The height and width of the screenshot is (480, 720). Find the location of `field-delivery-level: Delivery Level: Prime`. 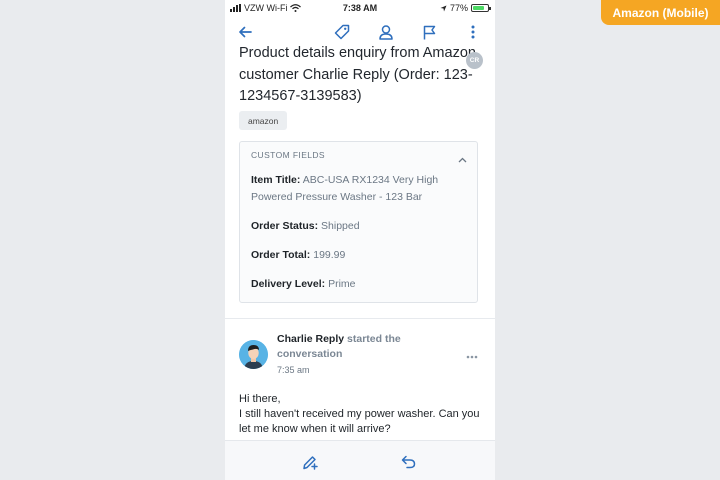

field-delivery-level: Delivery Level: Prime is located at coordinates (358, 284).